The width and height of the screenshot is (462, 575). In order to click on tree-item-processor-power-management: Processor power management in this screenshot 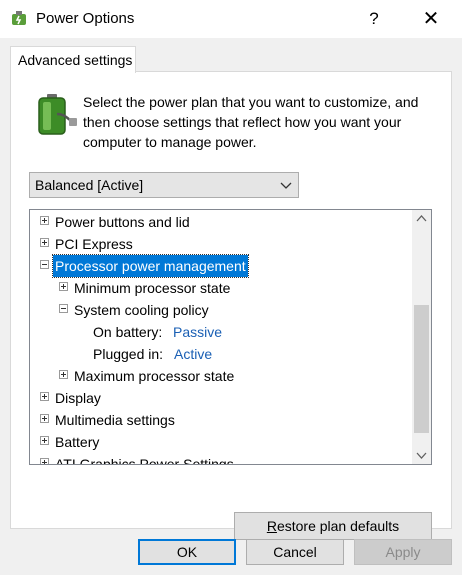, I will do `click(220, 266)`.